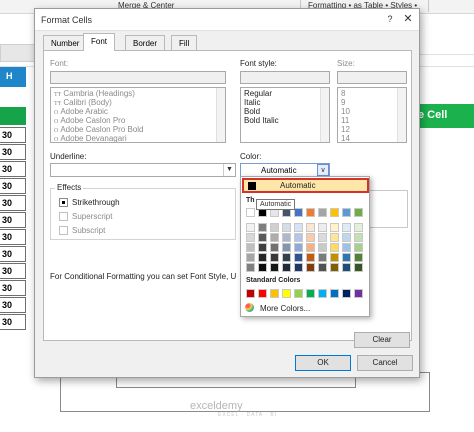 This screenshot has width=474, height=432. What do you see at coordinates (252, 102) in the screenshot?
I see `font-style-item: Italic` at bounding box center [252, 102].